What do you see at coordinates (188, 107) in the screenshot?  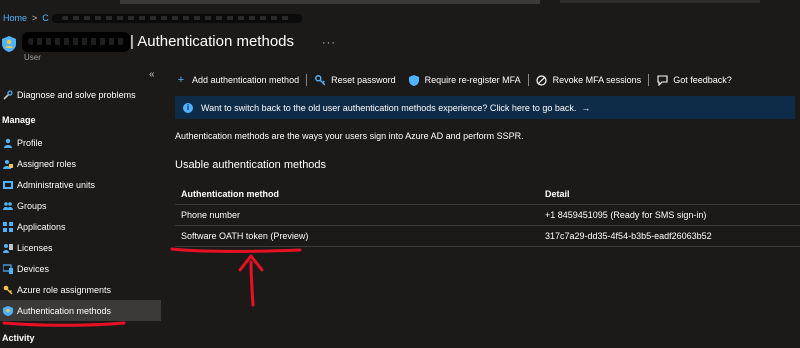 I see `info-icon: i` at bounding box center [188, 107].